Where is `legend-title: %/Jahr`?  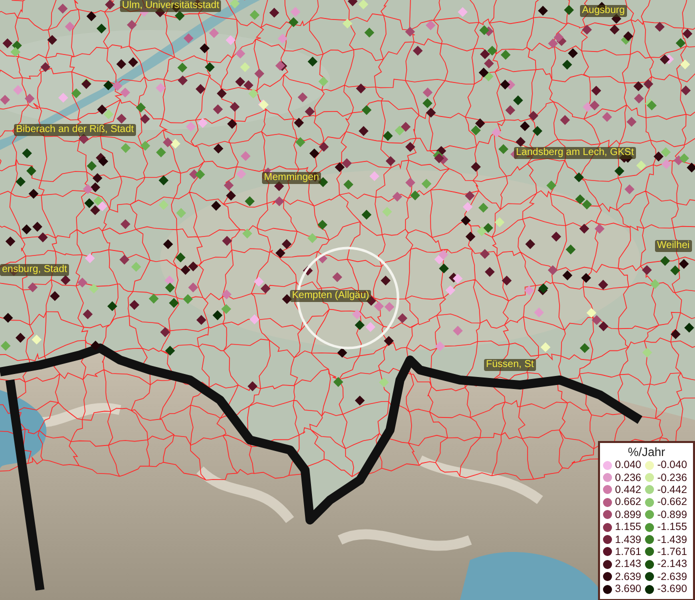 legend-title: %/Jahr is located at coordinates (646, 452).